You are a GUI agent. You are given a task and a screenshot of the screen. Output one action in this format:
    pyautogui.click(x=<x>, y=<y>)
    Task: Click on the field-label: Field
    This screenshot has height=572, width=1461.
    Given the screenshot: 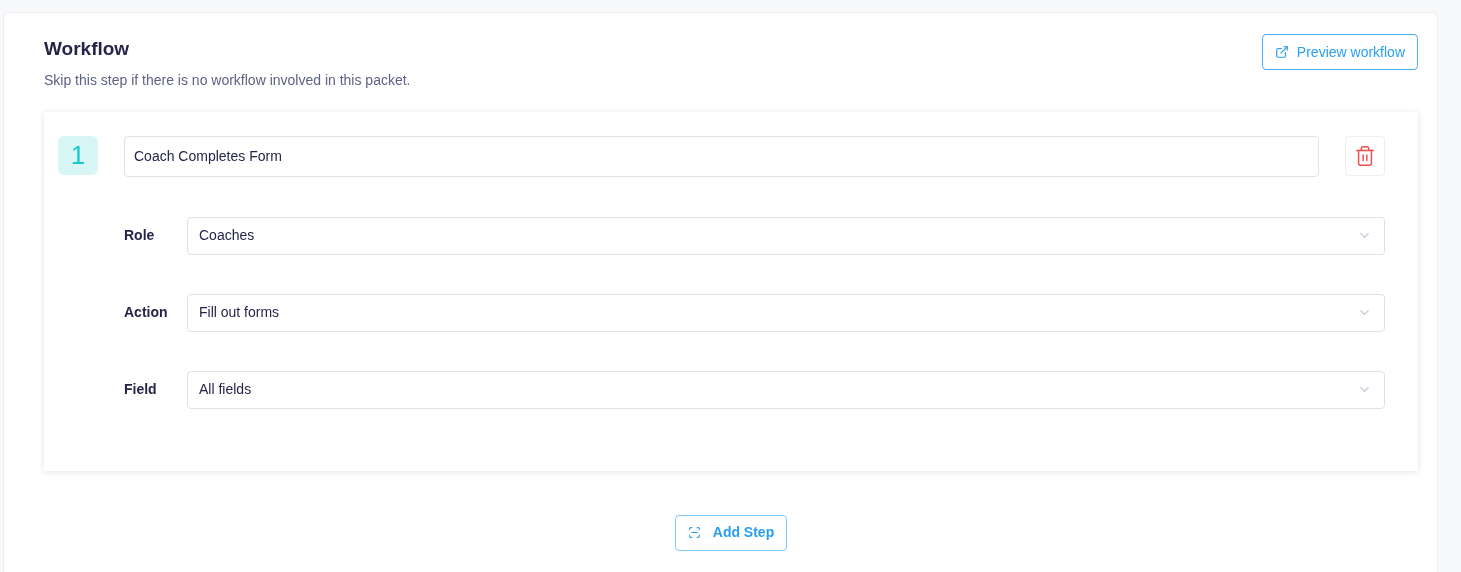 What is the action you would take?
    pyautogui.click(x=141, y=389)
    